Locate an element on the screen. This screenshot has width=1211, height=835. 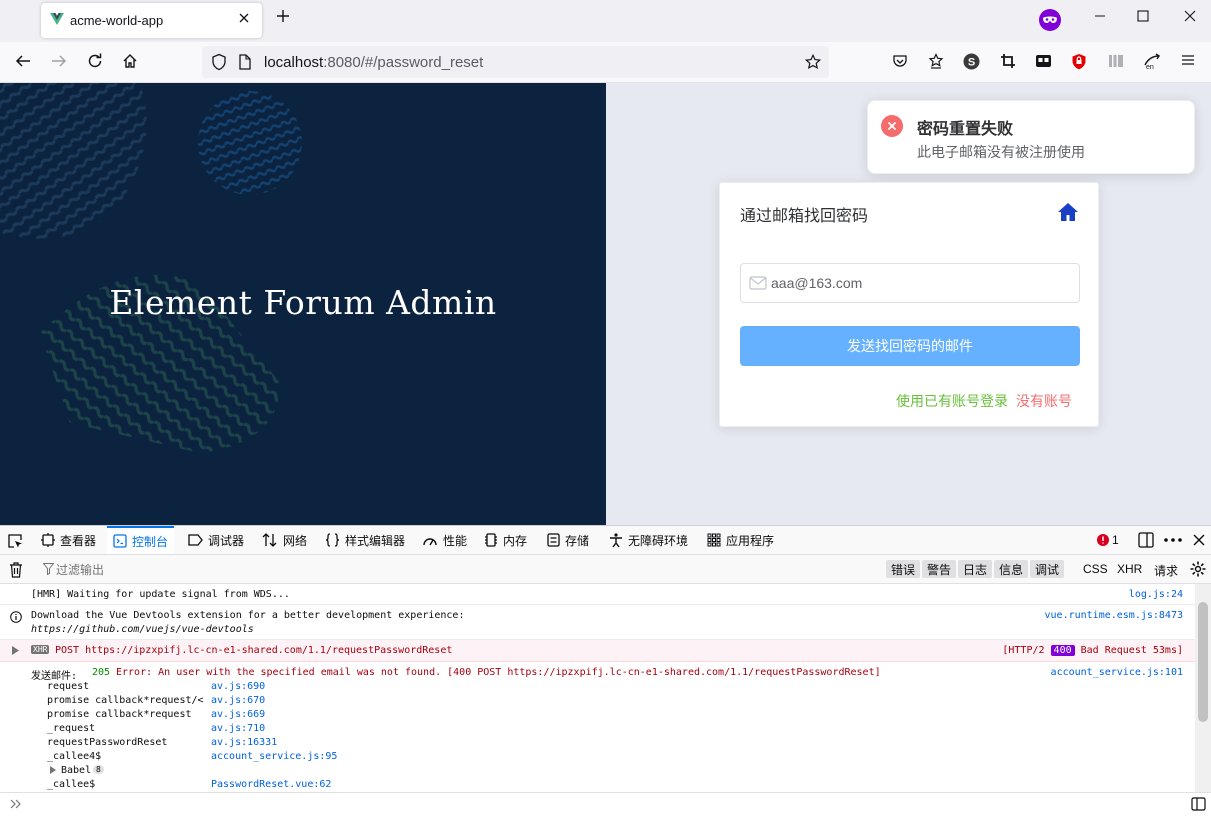
trace-location: account_service.js:95 is located at coordinates (274, 756).